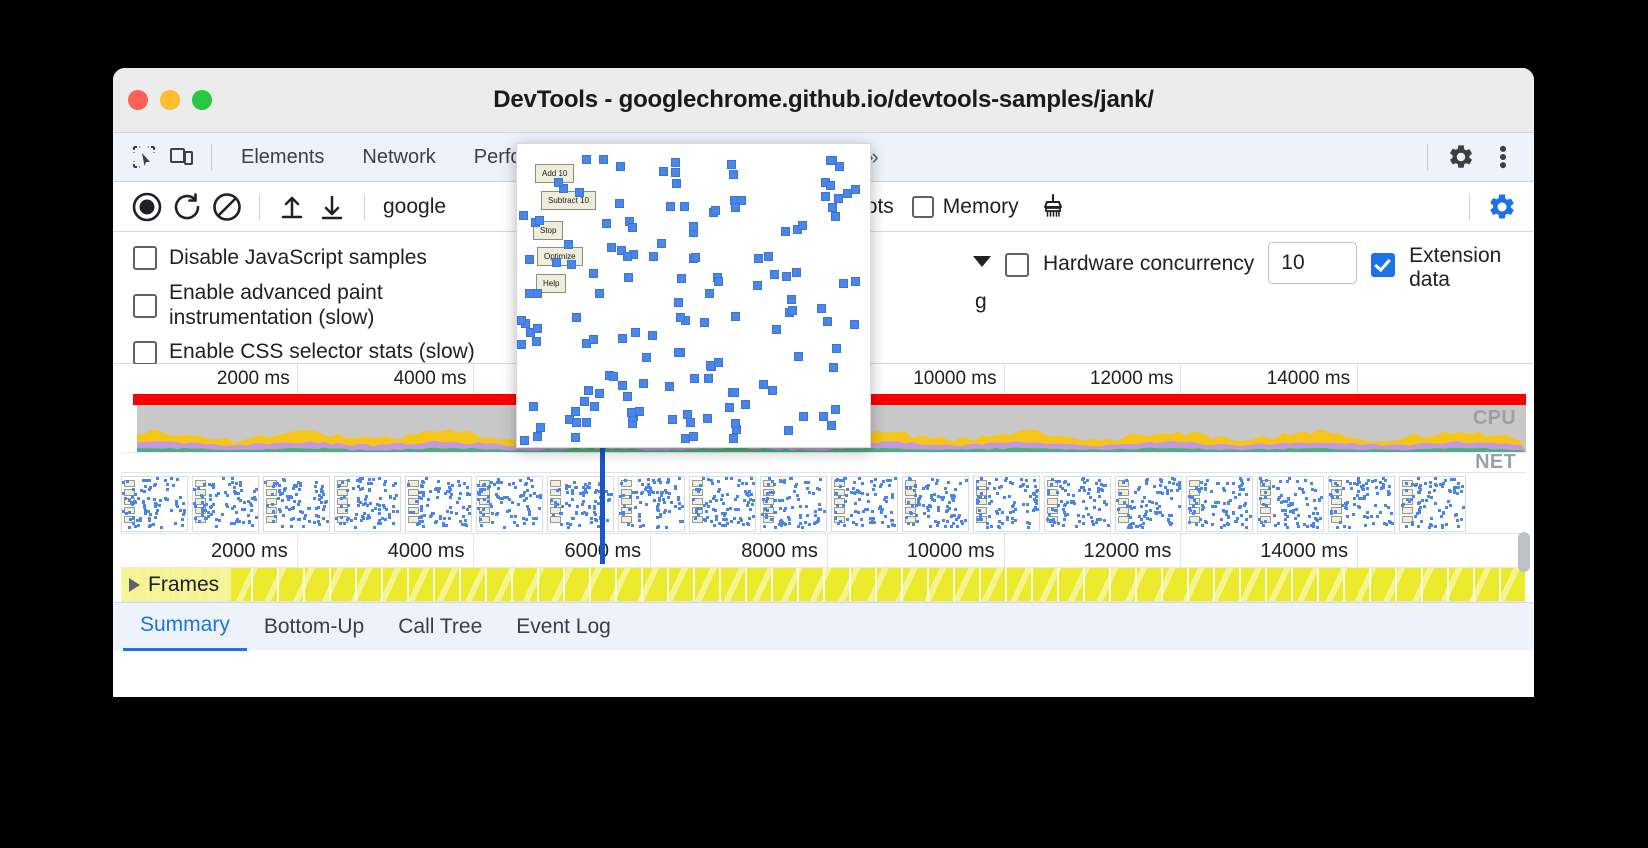 The image size is (1648, 848). I want to click on clear-icon, so click(227, 207).